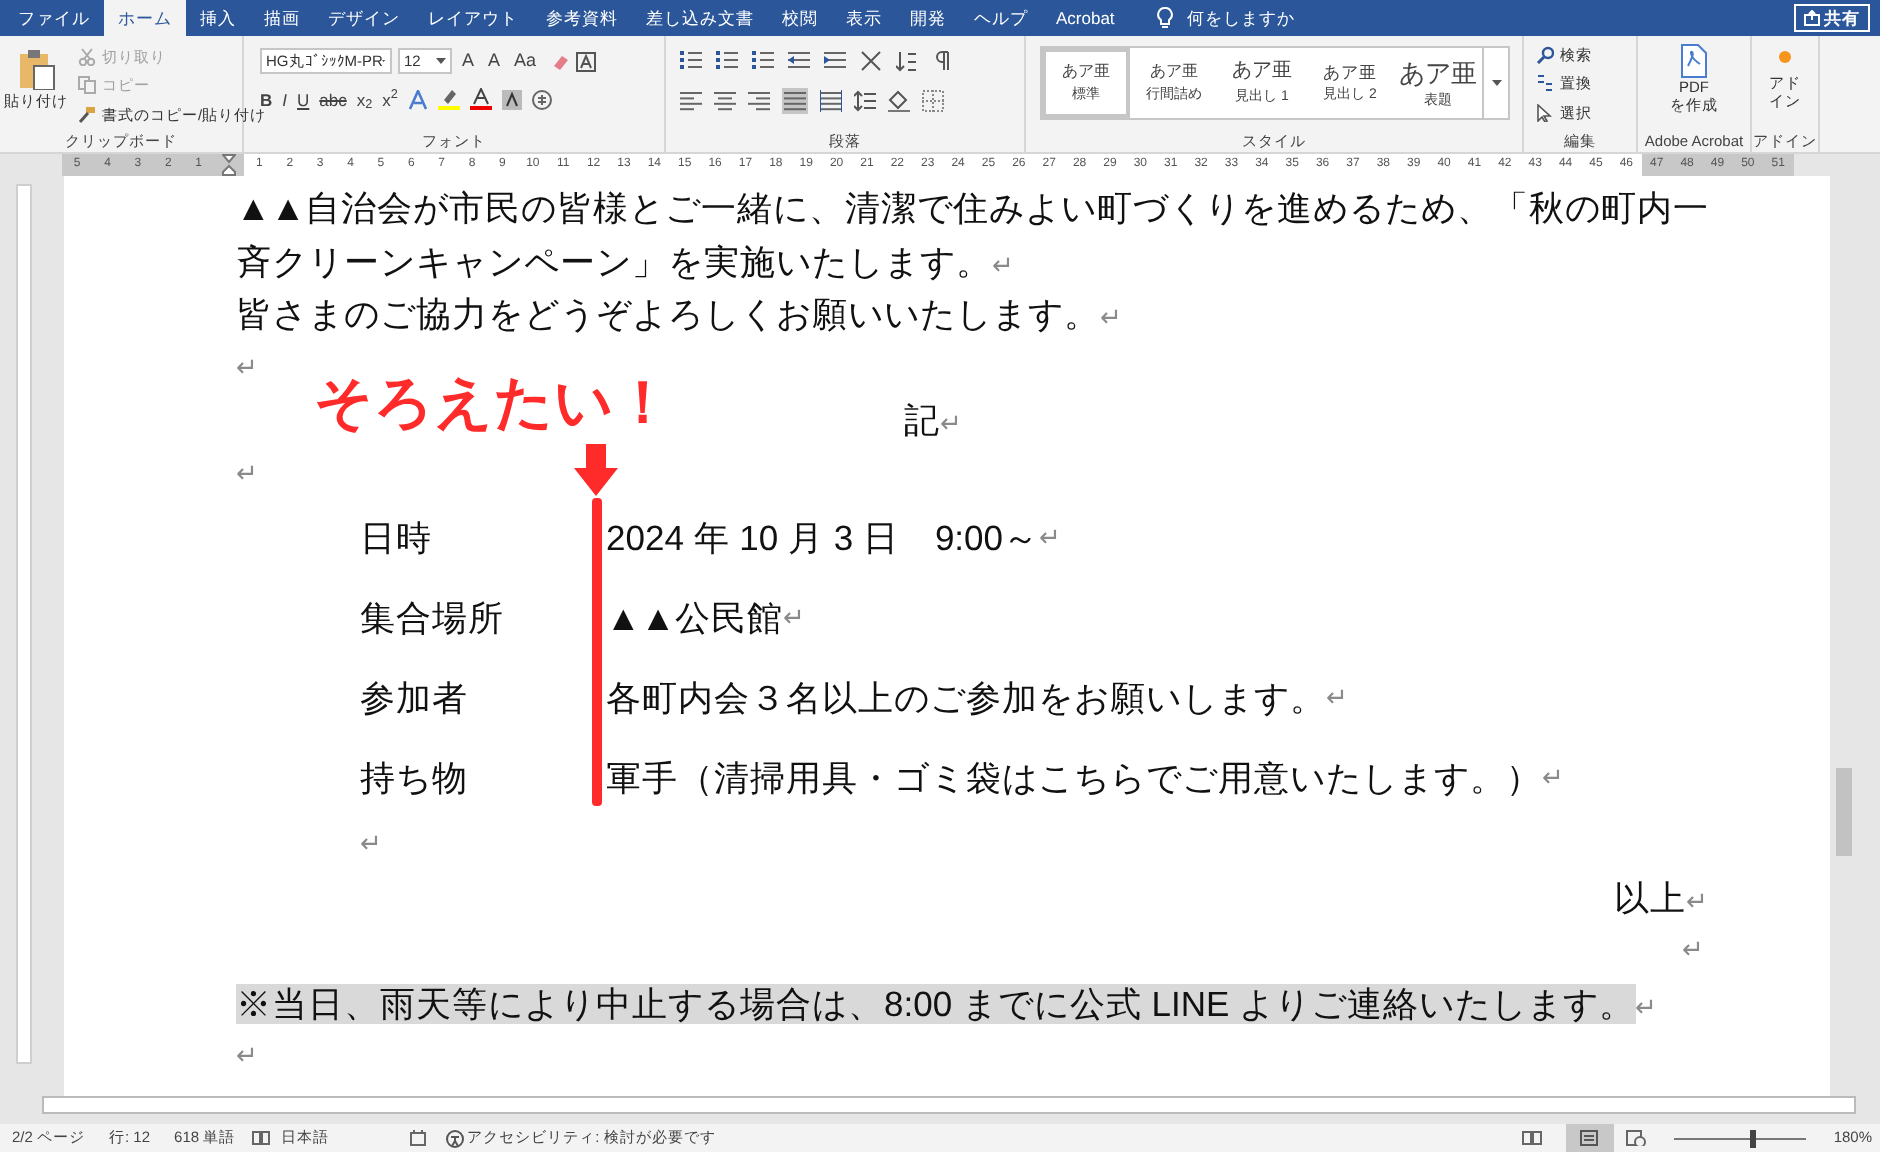 The image size is (1880, 1152). What do you see at coordinates (907, 61) in the screenshot?
I see `sort-icon` at bounding box center [907, 61].